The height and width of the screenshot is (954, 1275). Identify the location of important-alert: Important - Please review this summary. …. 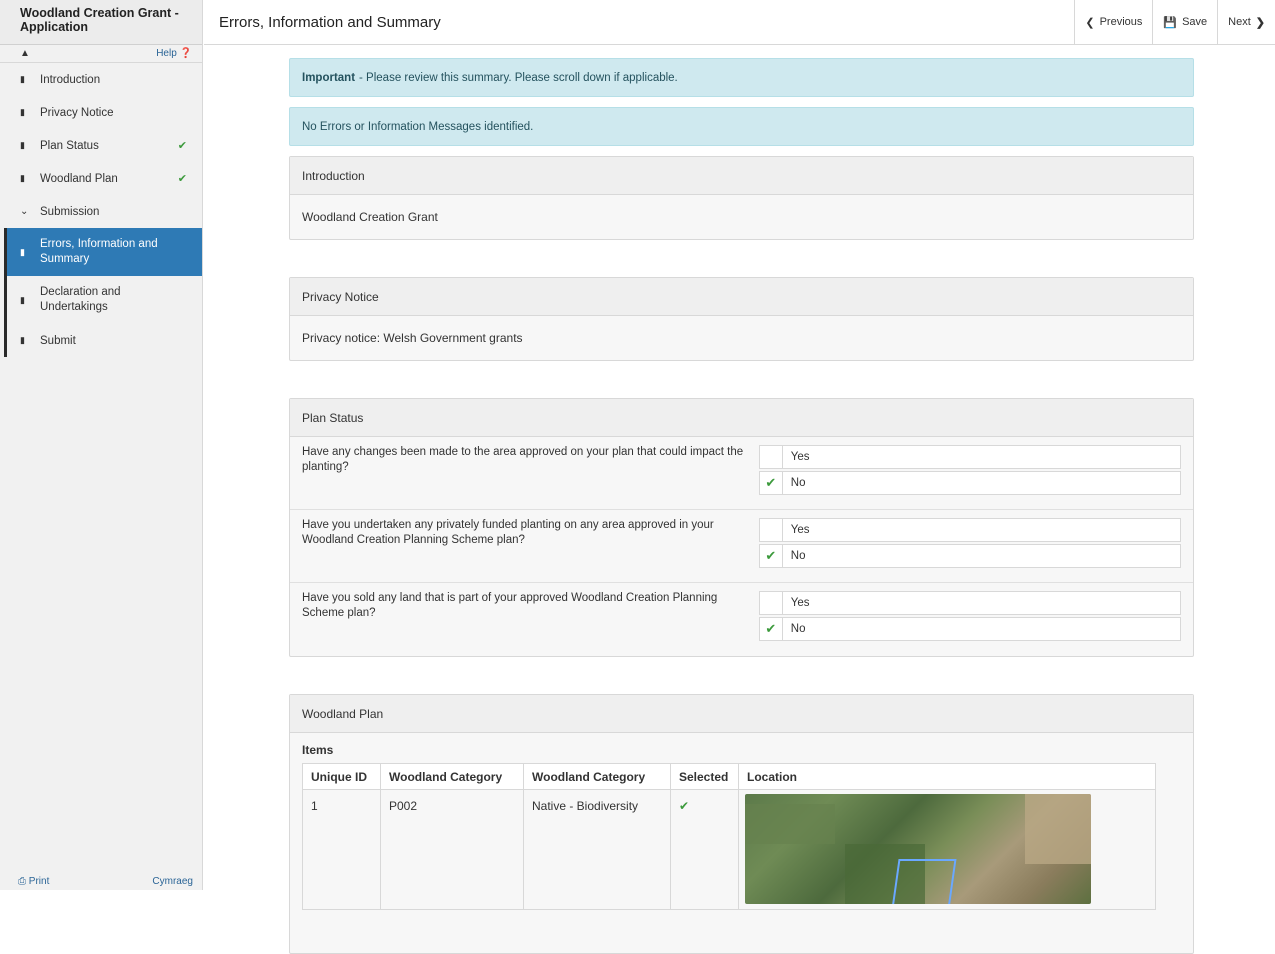
(741, 77).